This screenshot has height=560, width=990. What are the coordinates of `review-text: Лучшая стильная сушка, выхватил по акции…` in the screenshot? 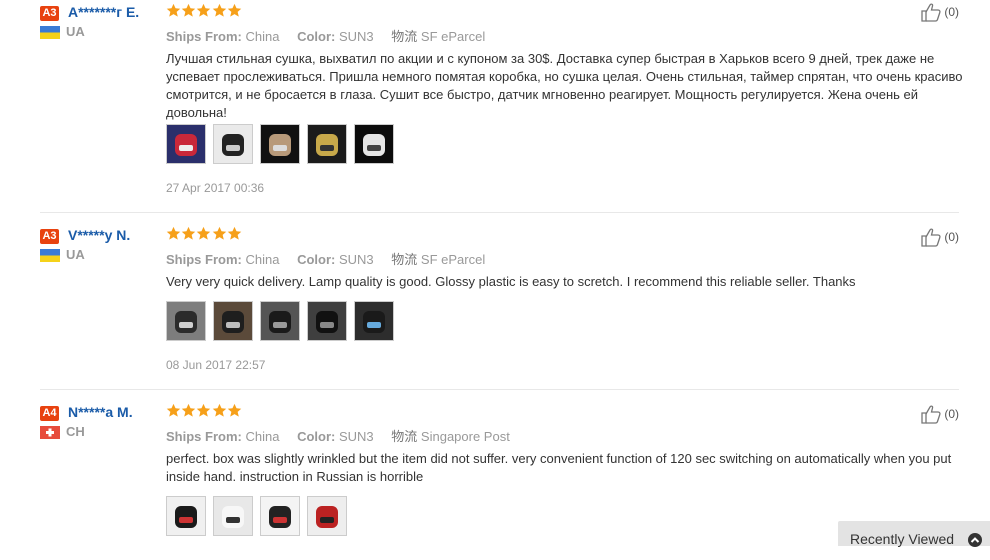 It's located at (564, 85).